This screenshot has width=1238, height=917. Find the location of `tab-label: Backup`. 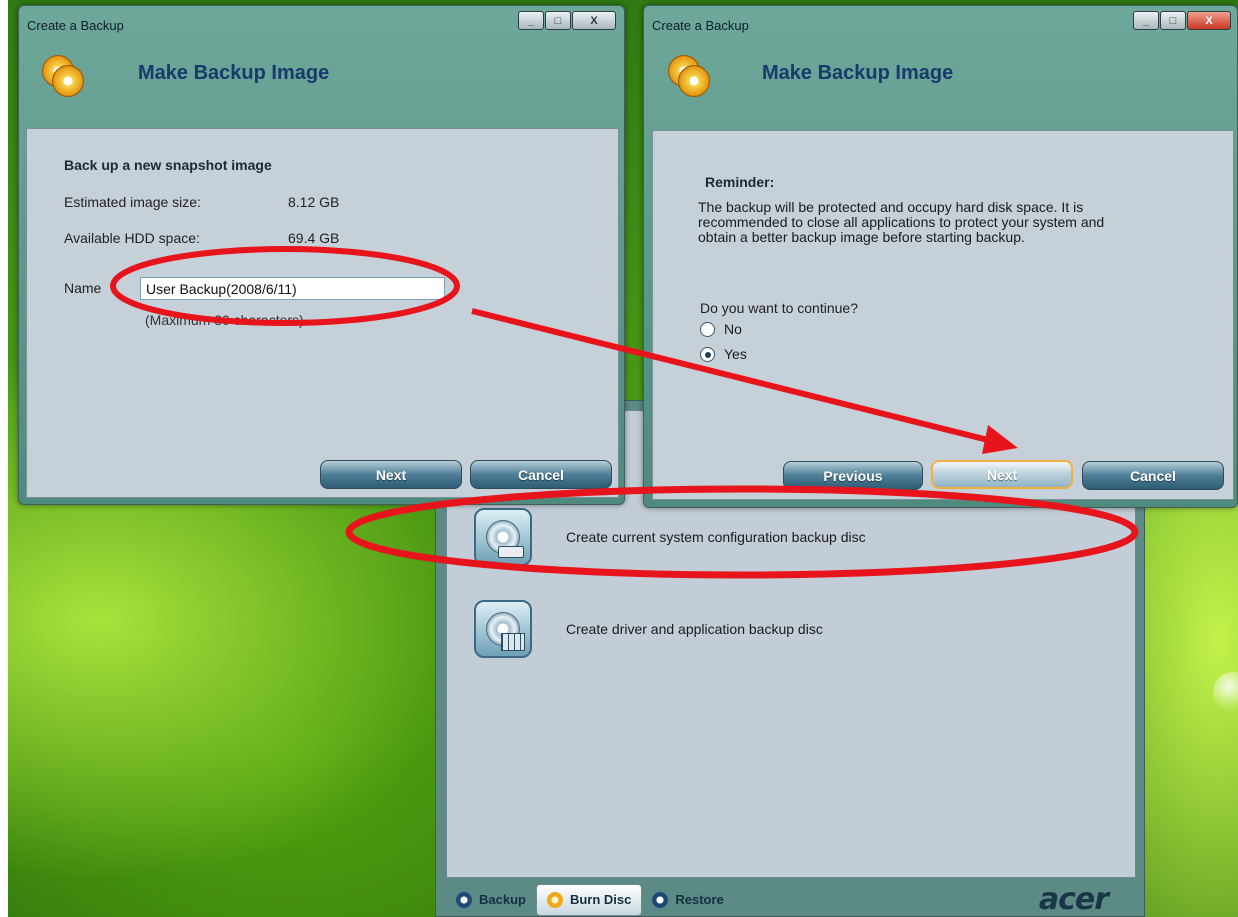

tab-label: Backup is located at coordinates (502, 899).